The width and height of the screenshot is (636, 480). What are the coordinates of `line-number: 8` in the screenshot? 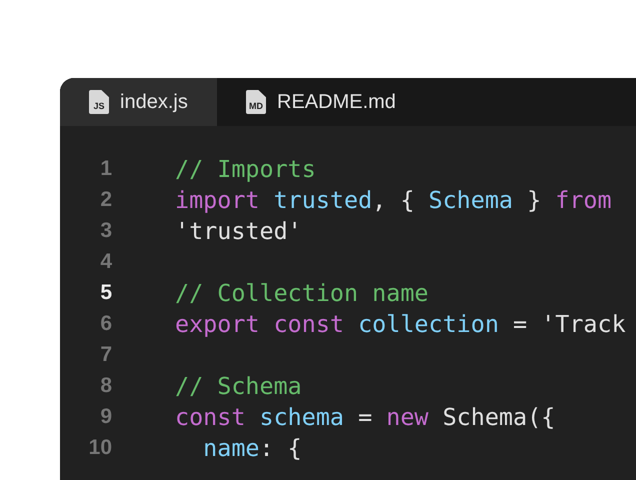 It's located at (105, 386).